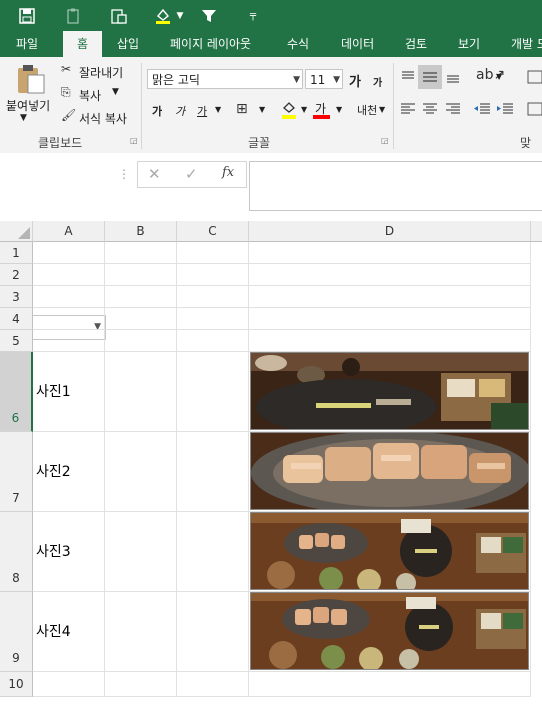  I want to click on increase-indent-icon, so click(505, 109).